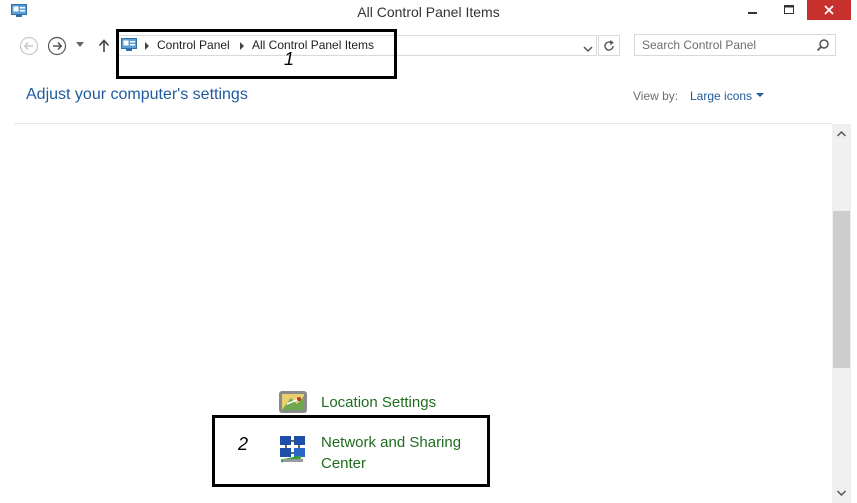 This screenshot has width=857, height=503. I want to click on location-settings-label: Location Settings, so click(378, 402).